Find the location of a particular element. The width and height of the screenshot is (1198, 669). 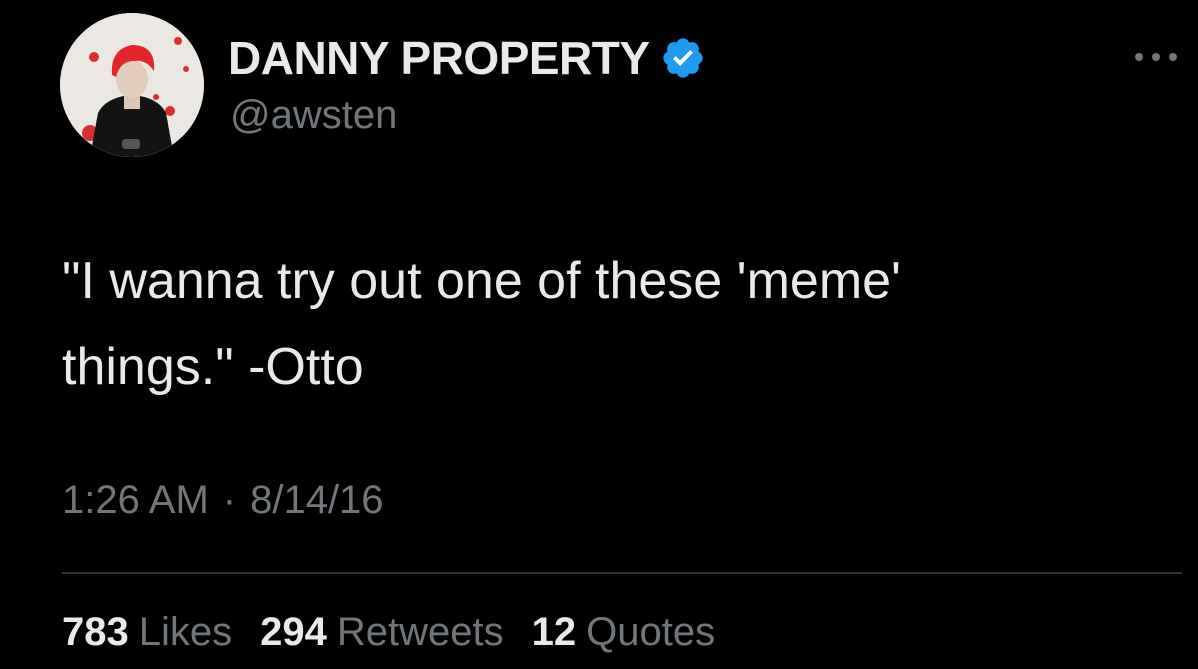

avatar is located at coordinates (132, 85).